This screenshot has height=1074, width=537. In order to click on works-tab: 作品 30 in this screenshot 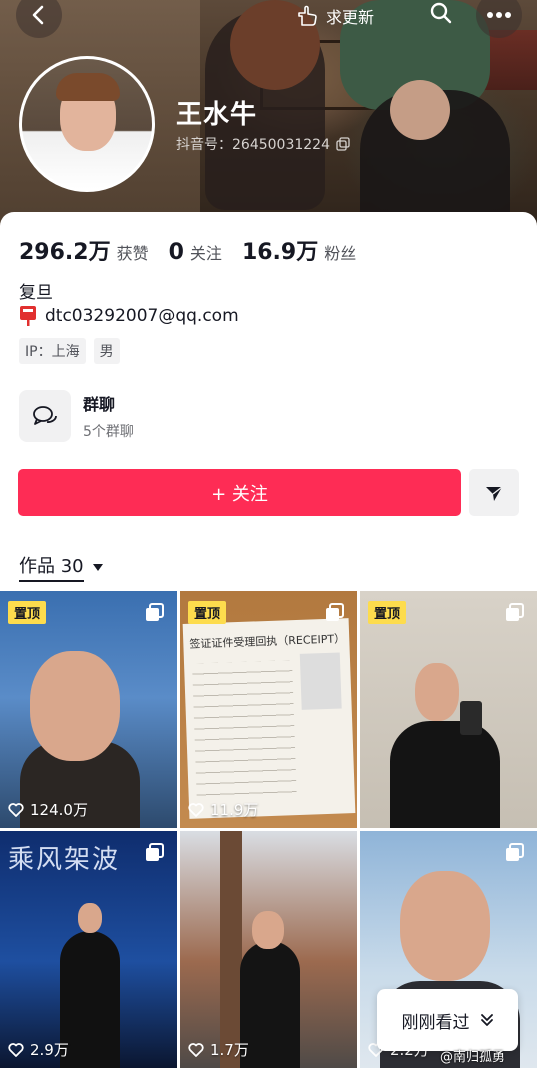, I will do `click(61, 567)`.